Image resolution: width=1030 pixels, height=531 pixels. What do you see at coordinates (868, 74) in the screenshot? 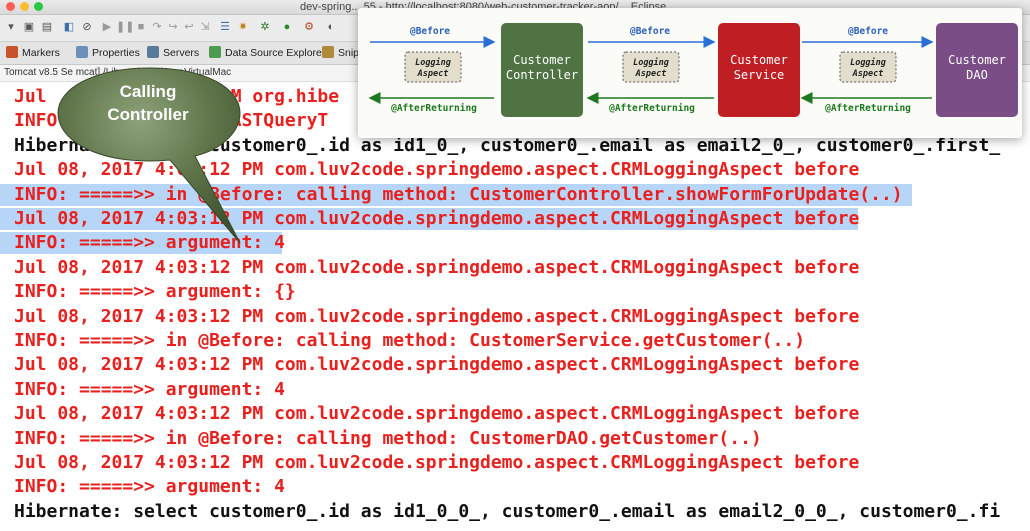
I see `logging-aspect-3-line2: Aspect` at bounding box center [868, 74].